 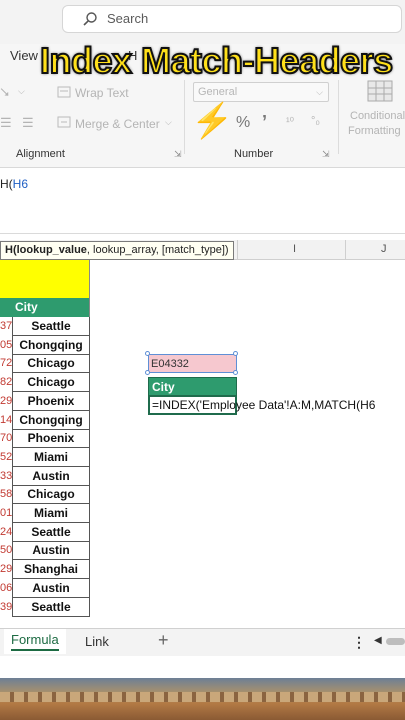 I want to click on in-cell-formula: =INDEX('Employee Data'!A:M,MATCH(H6, so click(x=263, y=405).